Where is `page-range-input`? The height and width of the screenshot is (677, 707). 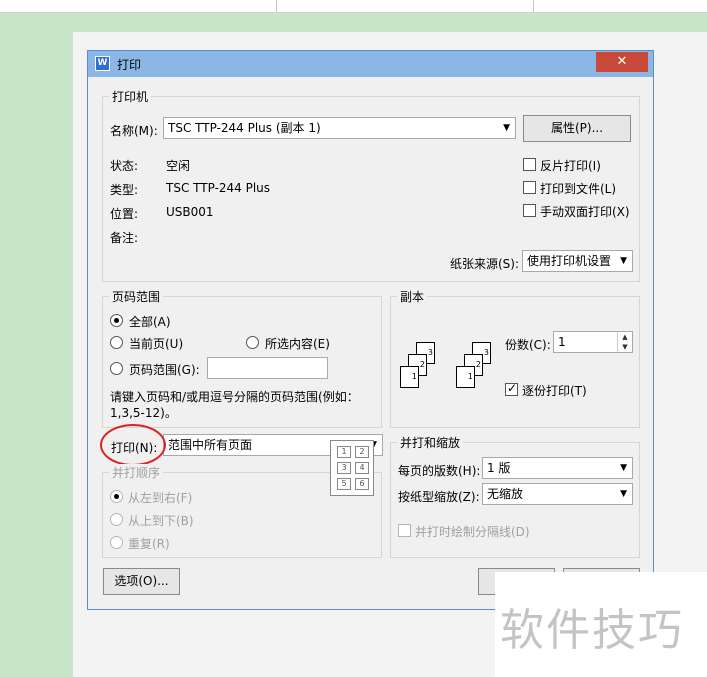 page-range-input is located at coordinates (267, 368).